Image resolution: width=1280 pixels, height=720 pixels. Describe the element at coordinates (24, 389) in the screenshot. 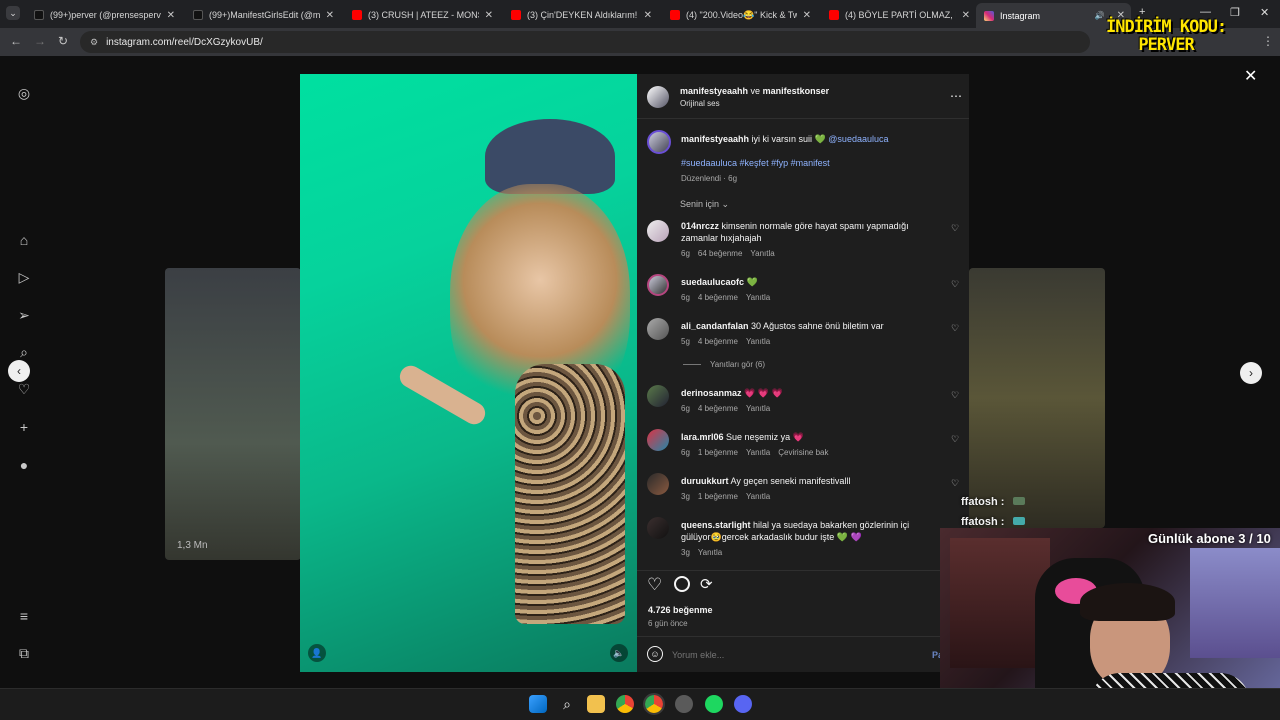

I see `notifications-heart-icon: ♡` at that location.